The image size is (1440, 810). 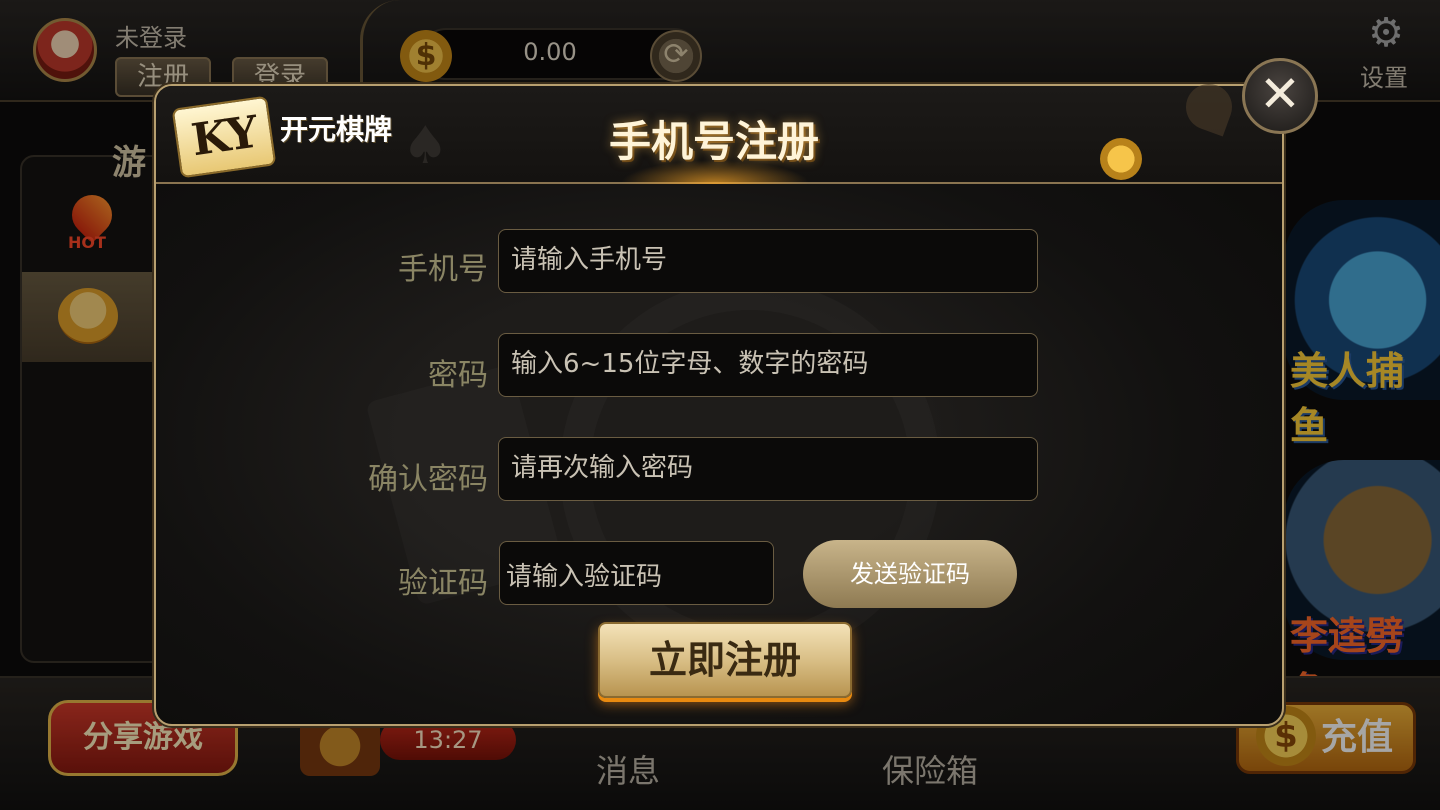 I want to click on password-input: 输入6~15位字母、数字的密码, so click(x=768, y=365).